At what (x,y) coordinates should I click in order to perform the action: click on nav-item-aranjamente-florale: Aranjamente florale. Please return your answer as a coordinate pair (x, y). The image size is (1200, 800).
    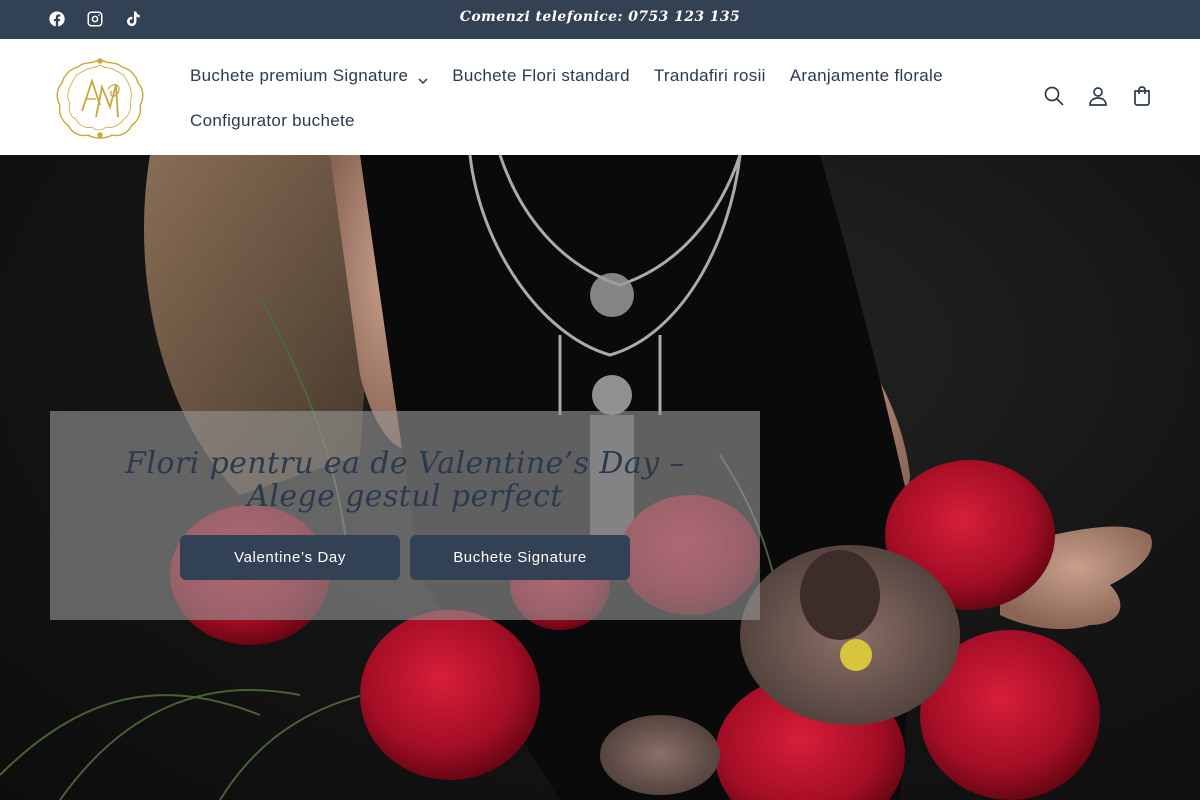
    Looking at the image, I should click on (866, 76).